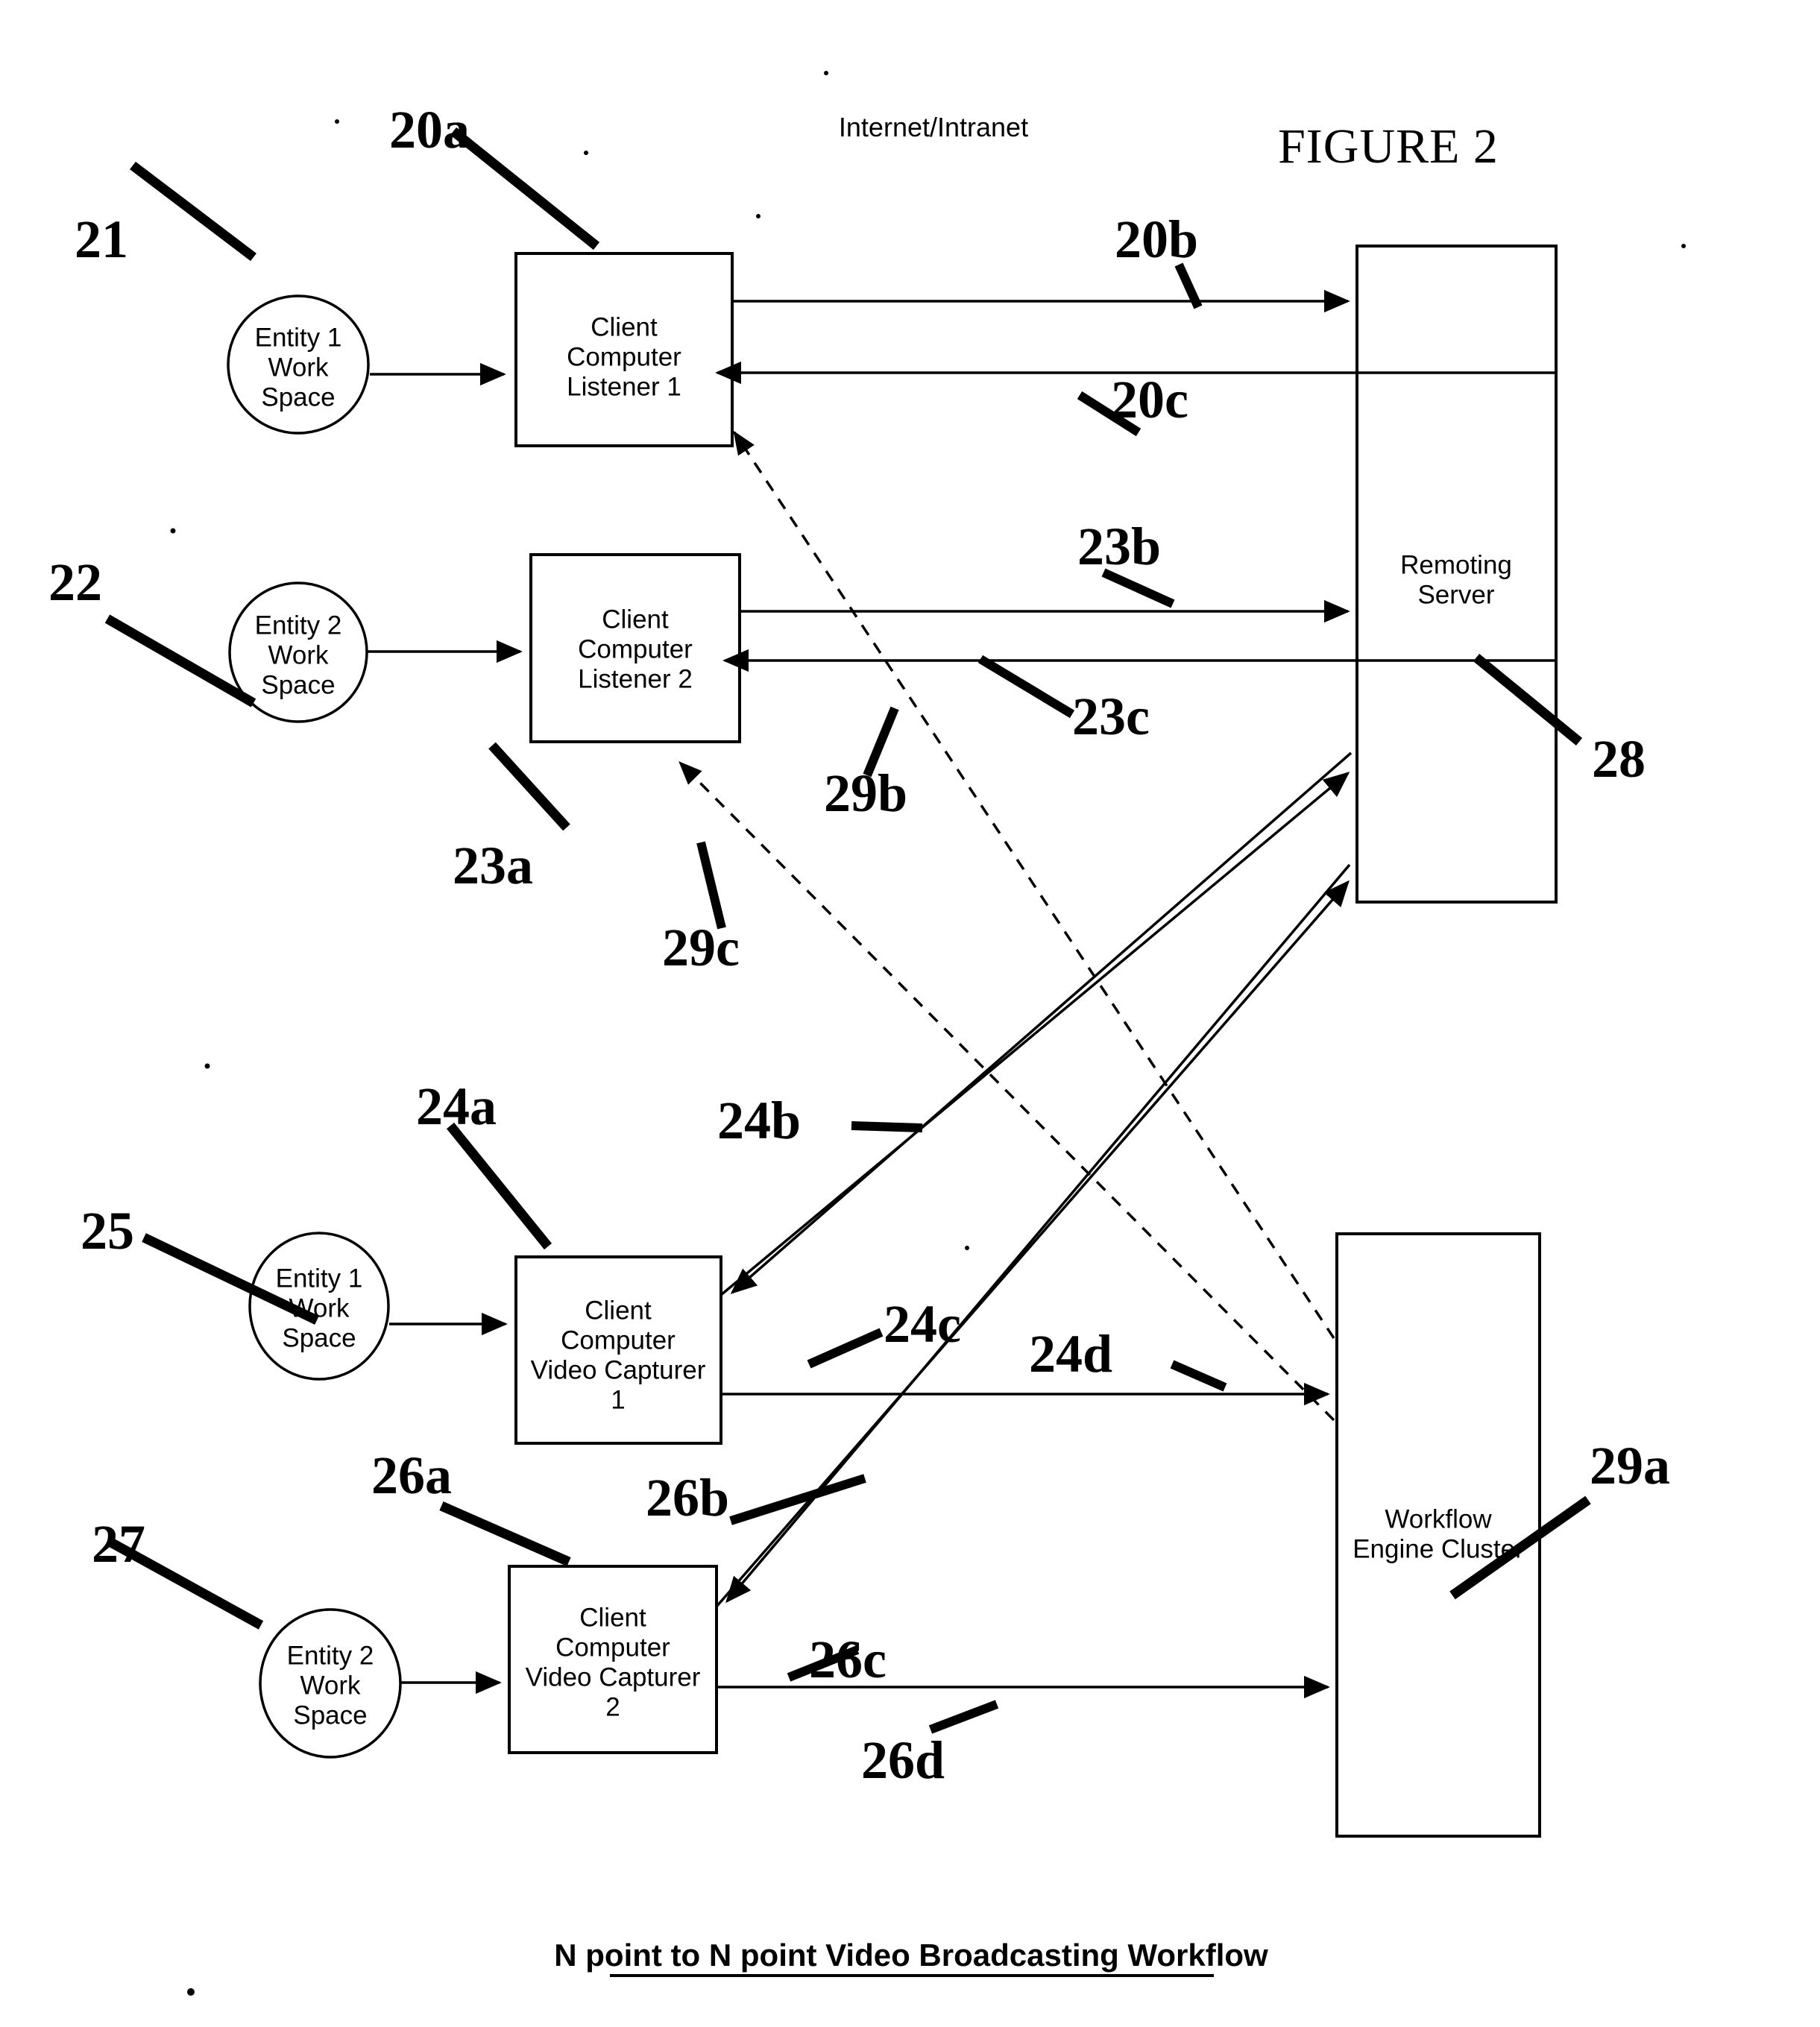 This screenshot has height=2027, width=1820. I want to click on leader-26d, so click(963, 1717).